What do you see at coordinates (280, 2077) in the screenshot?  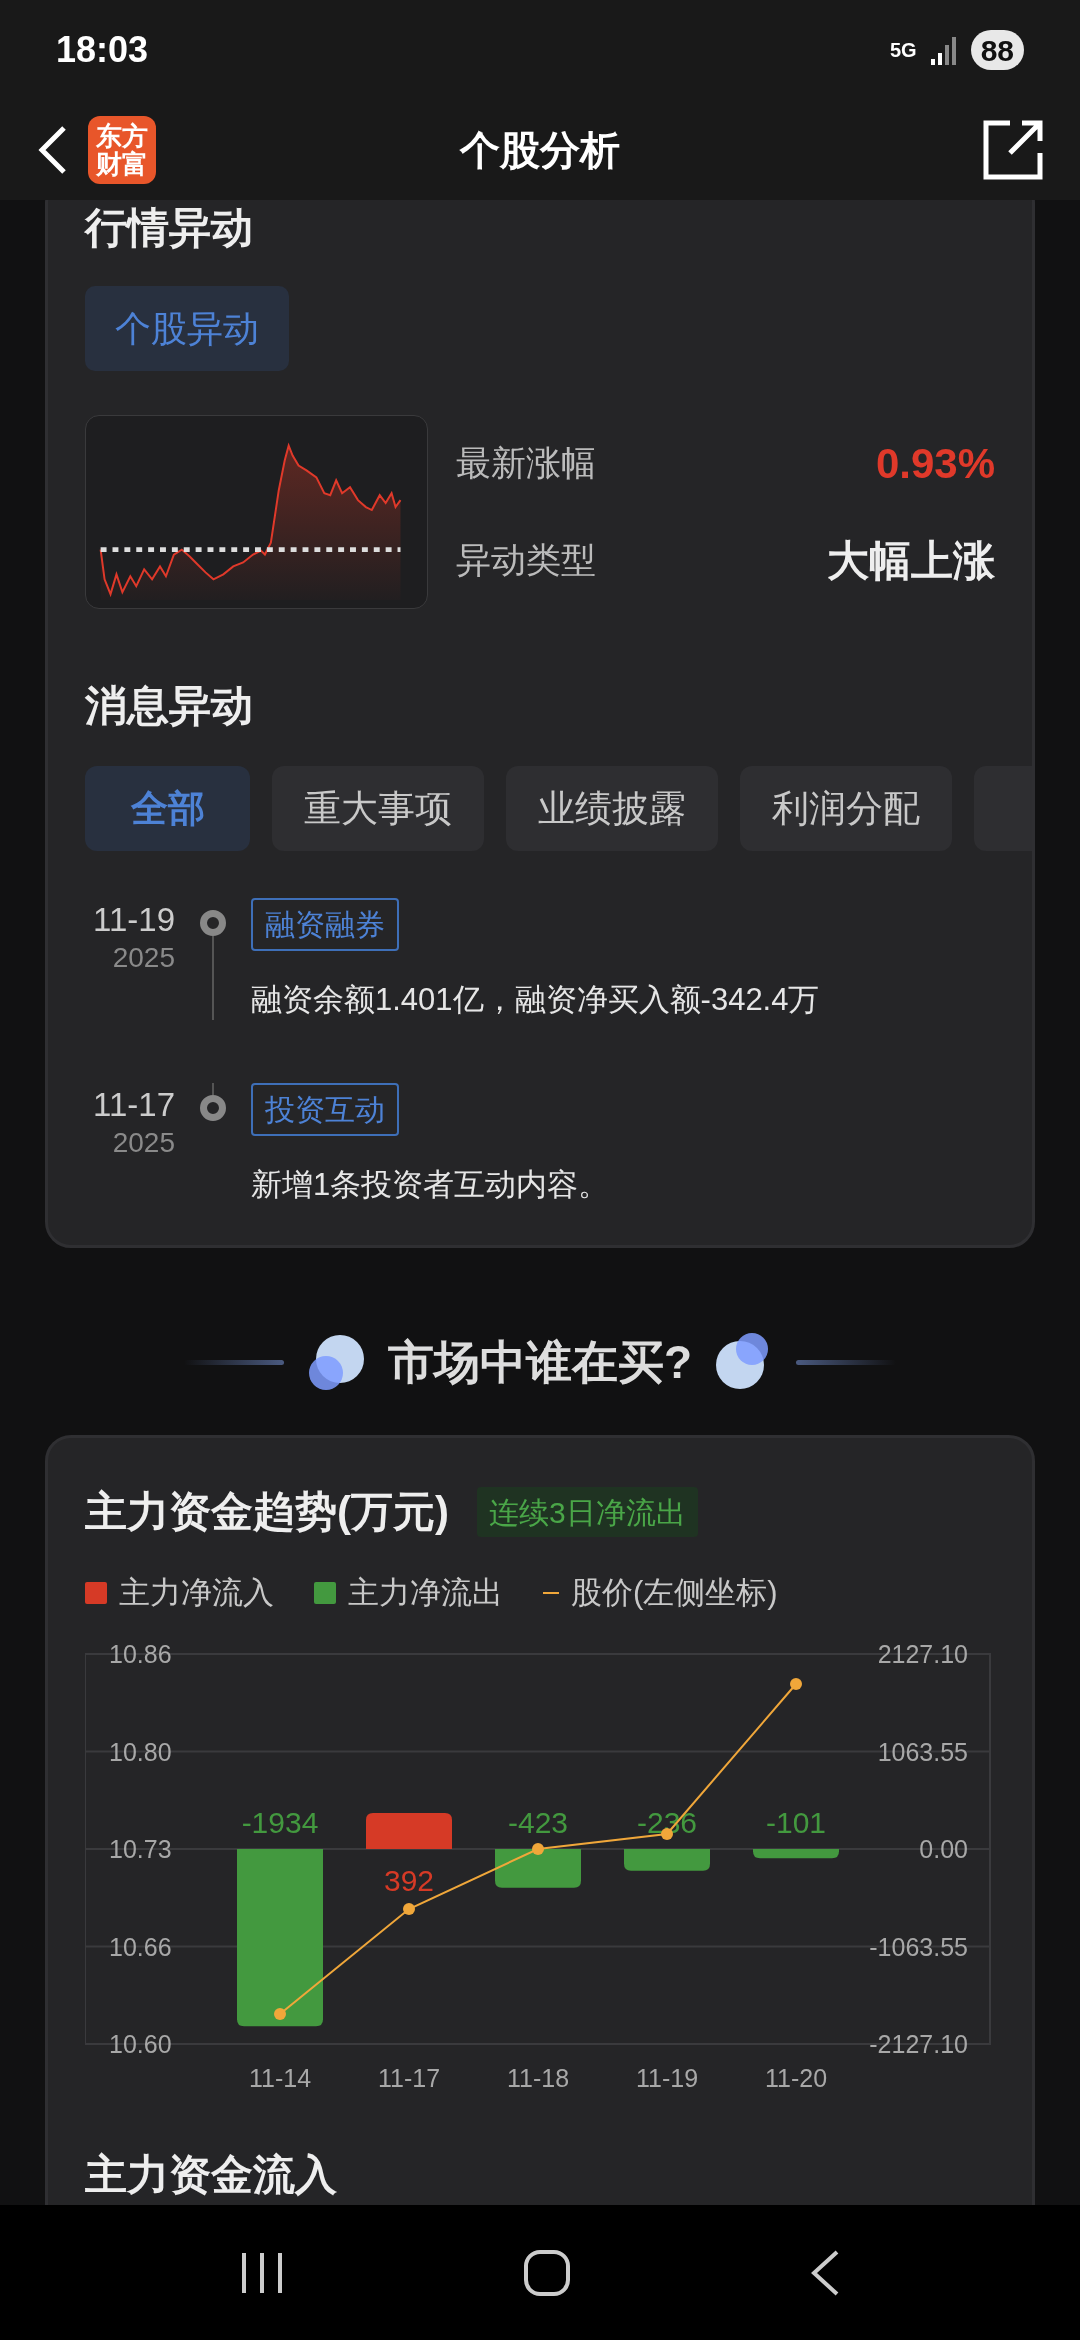 I see `axis-label: 11-14` at bounding box center [280, 2077].